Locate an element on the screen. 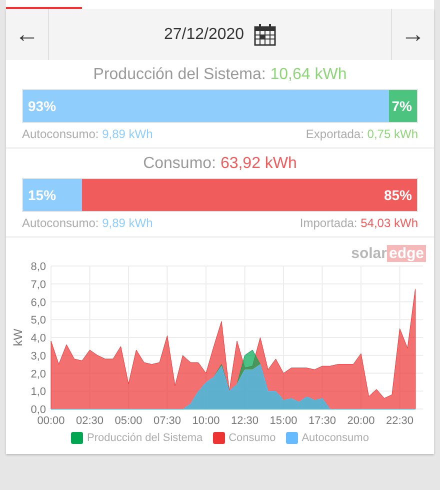 This screenshot has width=440, height=490. x-tick-label: 00:00 is located at coordinates (51, 421).